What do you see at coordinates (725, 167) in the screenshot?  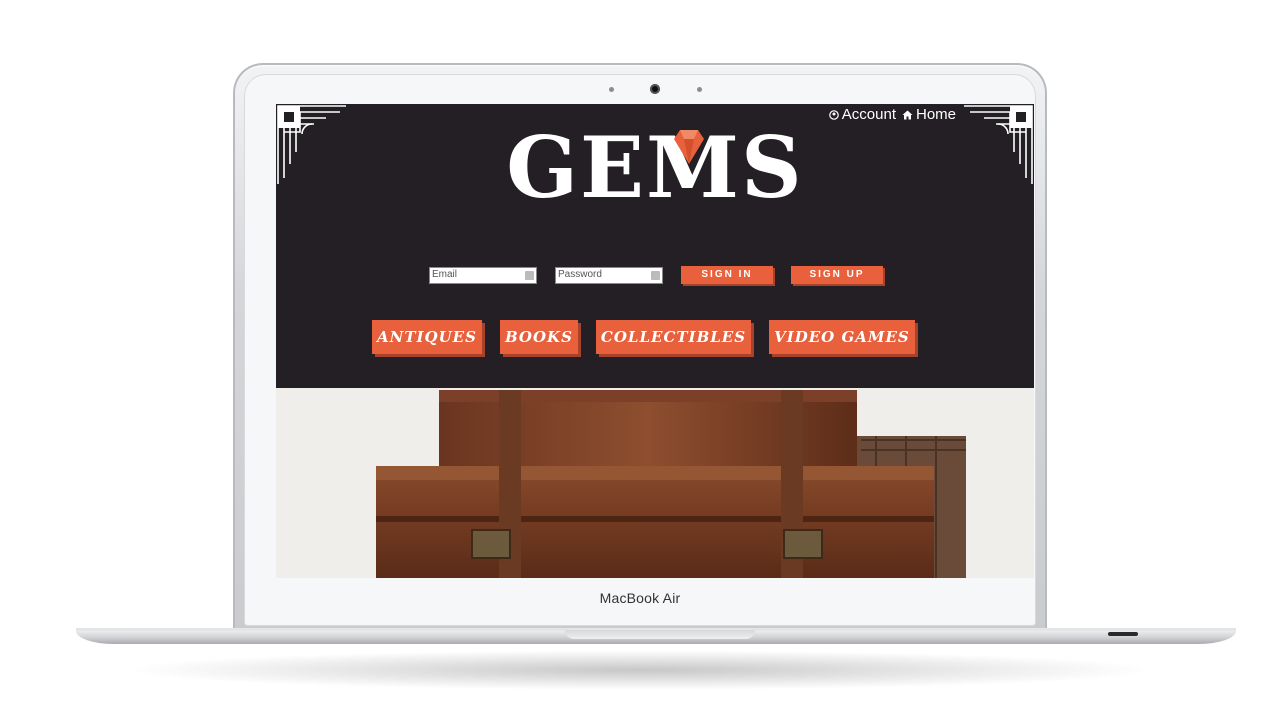 I see `logo-text-right: MS` at bounding box center [725, 167].